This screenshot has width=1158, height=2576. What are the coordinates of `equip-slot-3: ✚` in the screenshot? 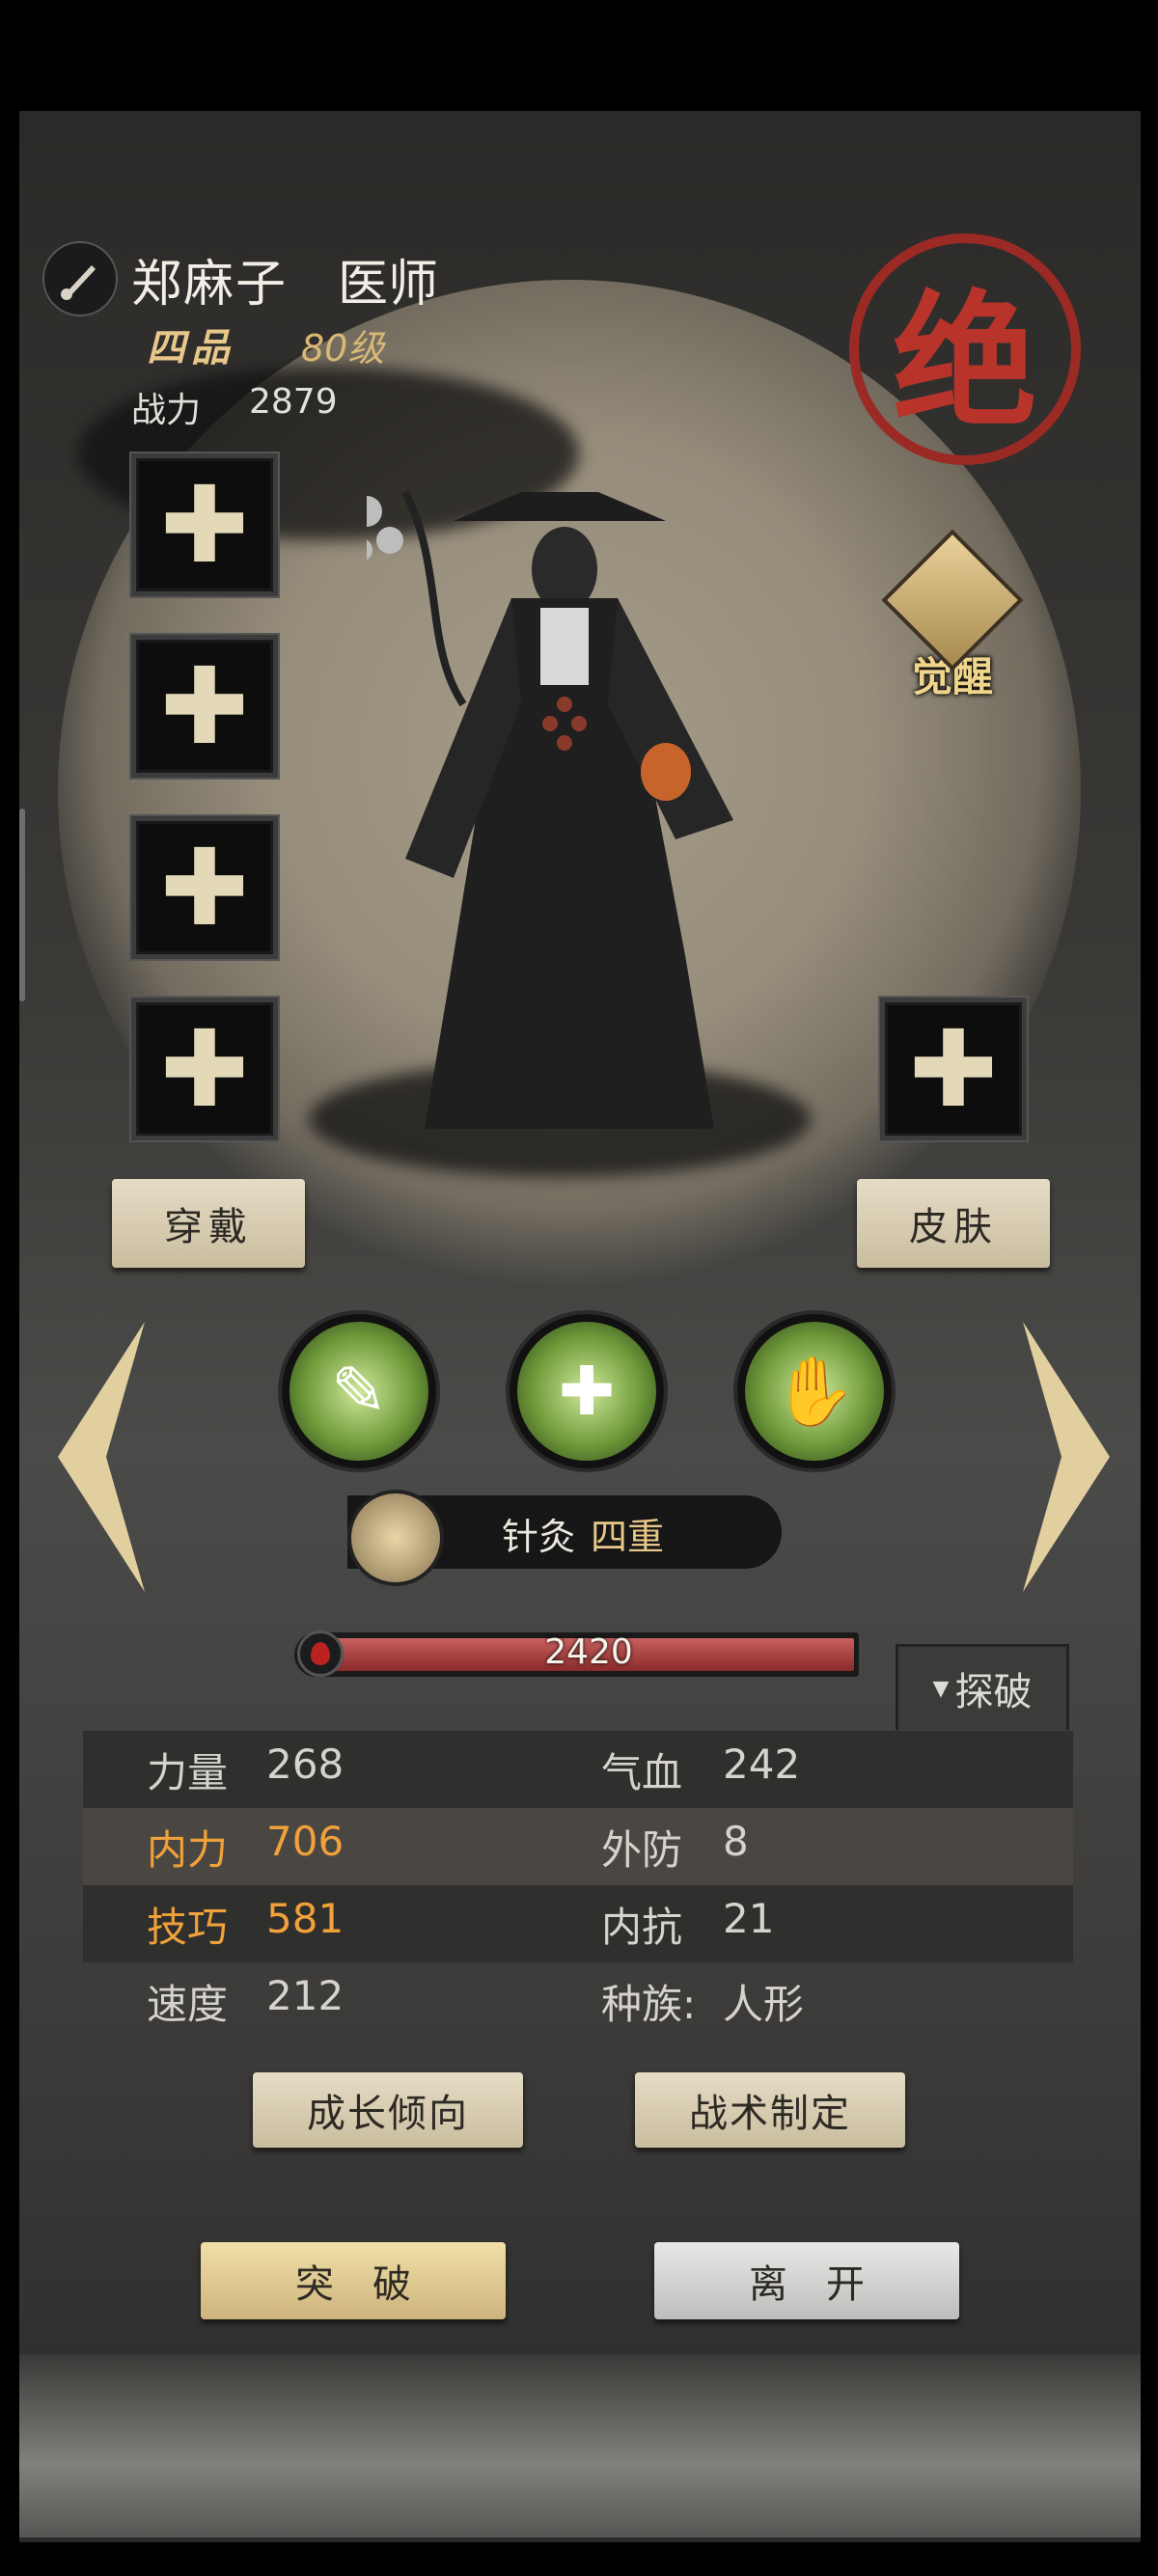 It's located at (204, 887).